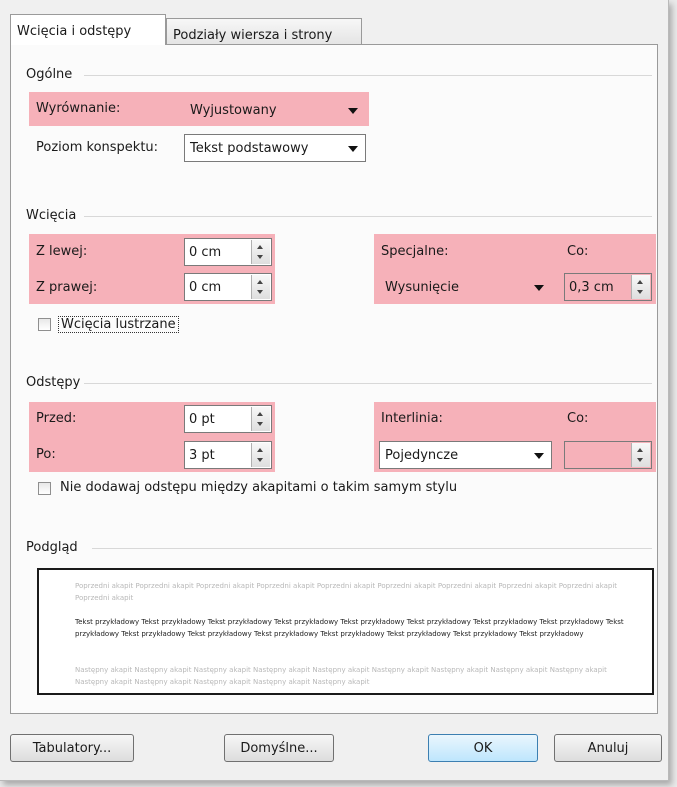  Describe the element at coordinates (578, 418) in the screenshot. I see `line-spacing-at-label: Co:` at that location.